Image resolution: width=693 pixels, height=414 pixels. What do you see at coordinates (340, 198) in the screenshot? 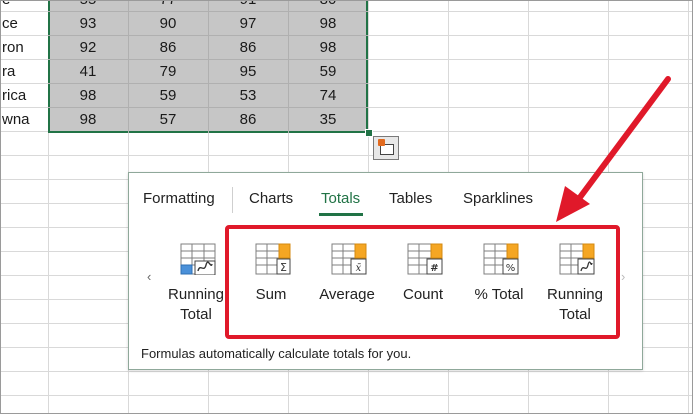
I see `tab-totals: Totals` at bounding box center [340, 198].